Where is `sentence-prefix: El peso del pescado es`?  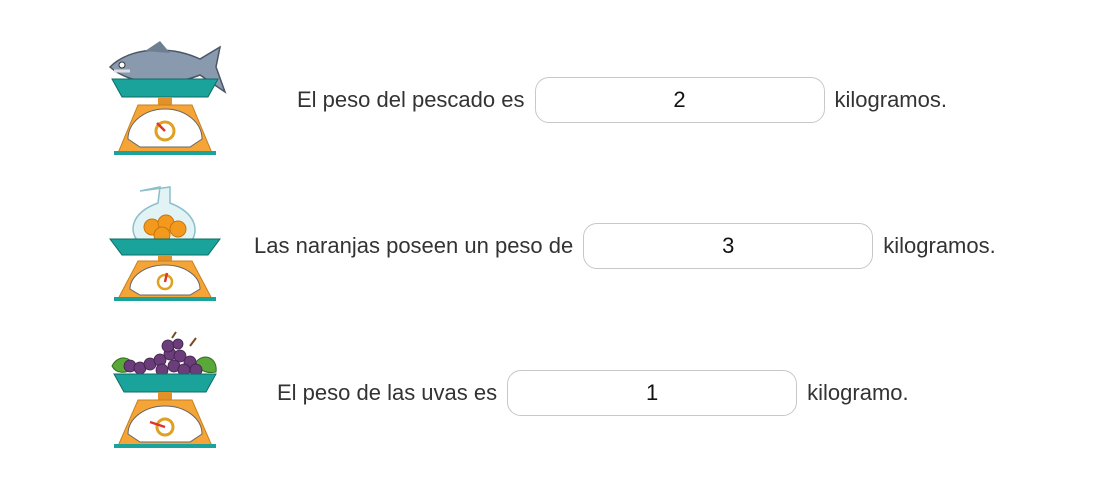 sentence-prefix: El peso del pescado es is located at coordinates (411, 99).